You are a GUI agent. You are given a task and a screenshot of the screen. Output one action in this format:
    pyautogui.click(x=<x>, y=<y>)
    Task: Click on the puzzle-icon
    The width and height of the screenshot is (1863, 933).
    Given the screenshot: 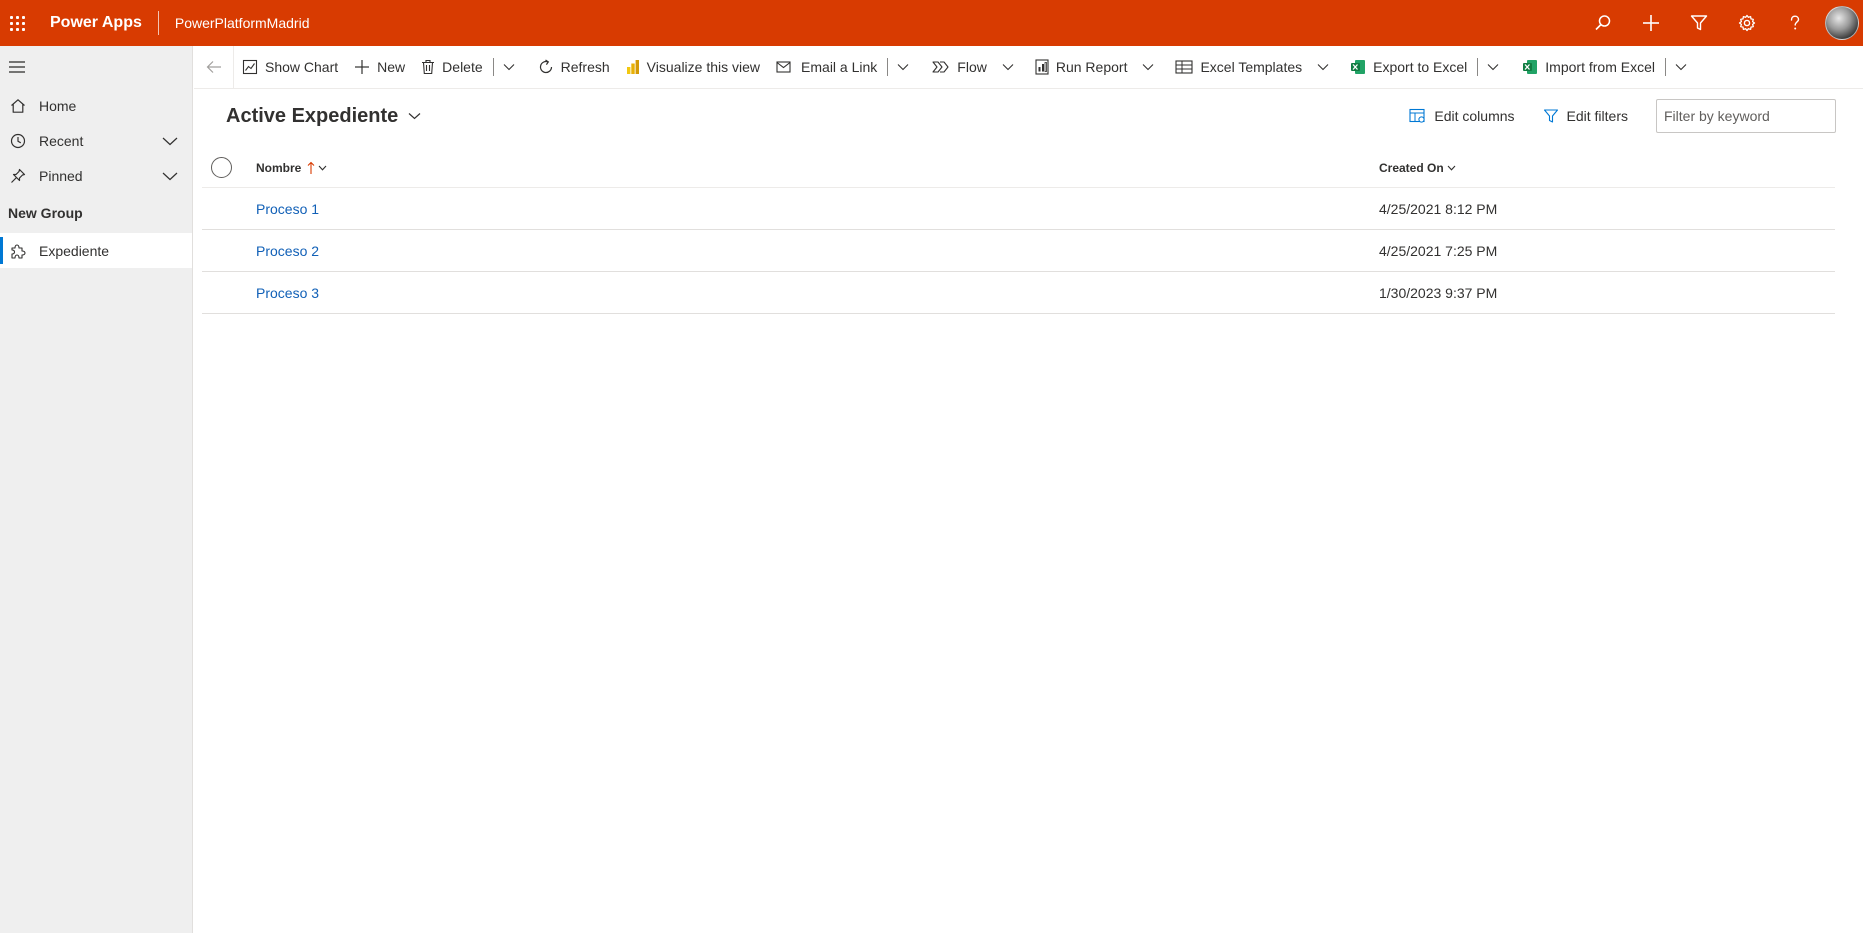 What is the action you would take?
    pyautogui.click(x=18, y=251)
    